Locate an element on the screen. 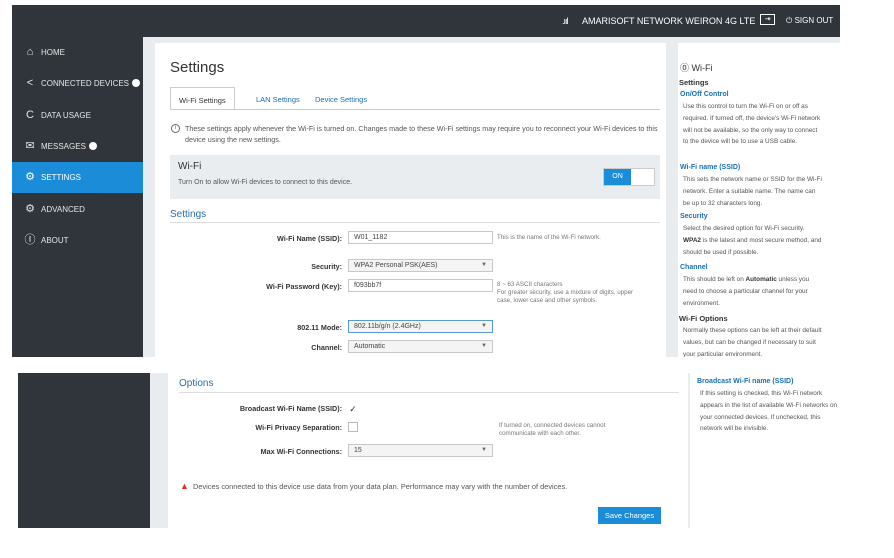 This screenshot has height=558, width=894. wifi-toggle: ON is located at coordinates (629, 177).